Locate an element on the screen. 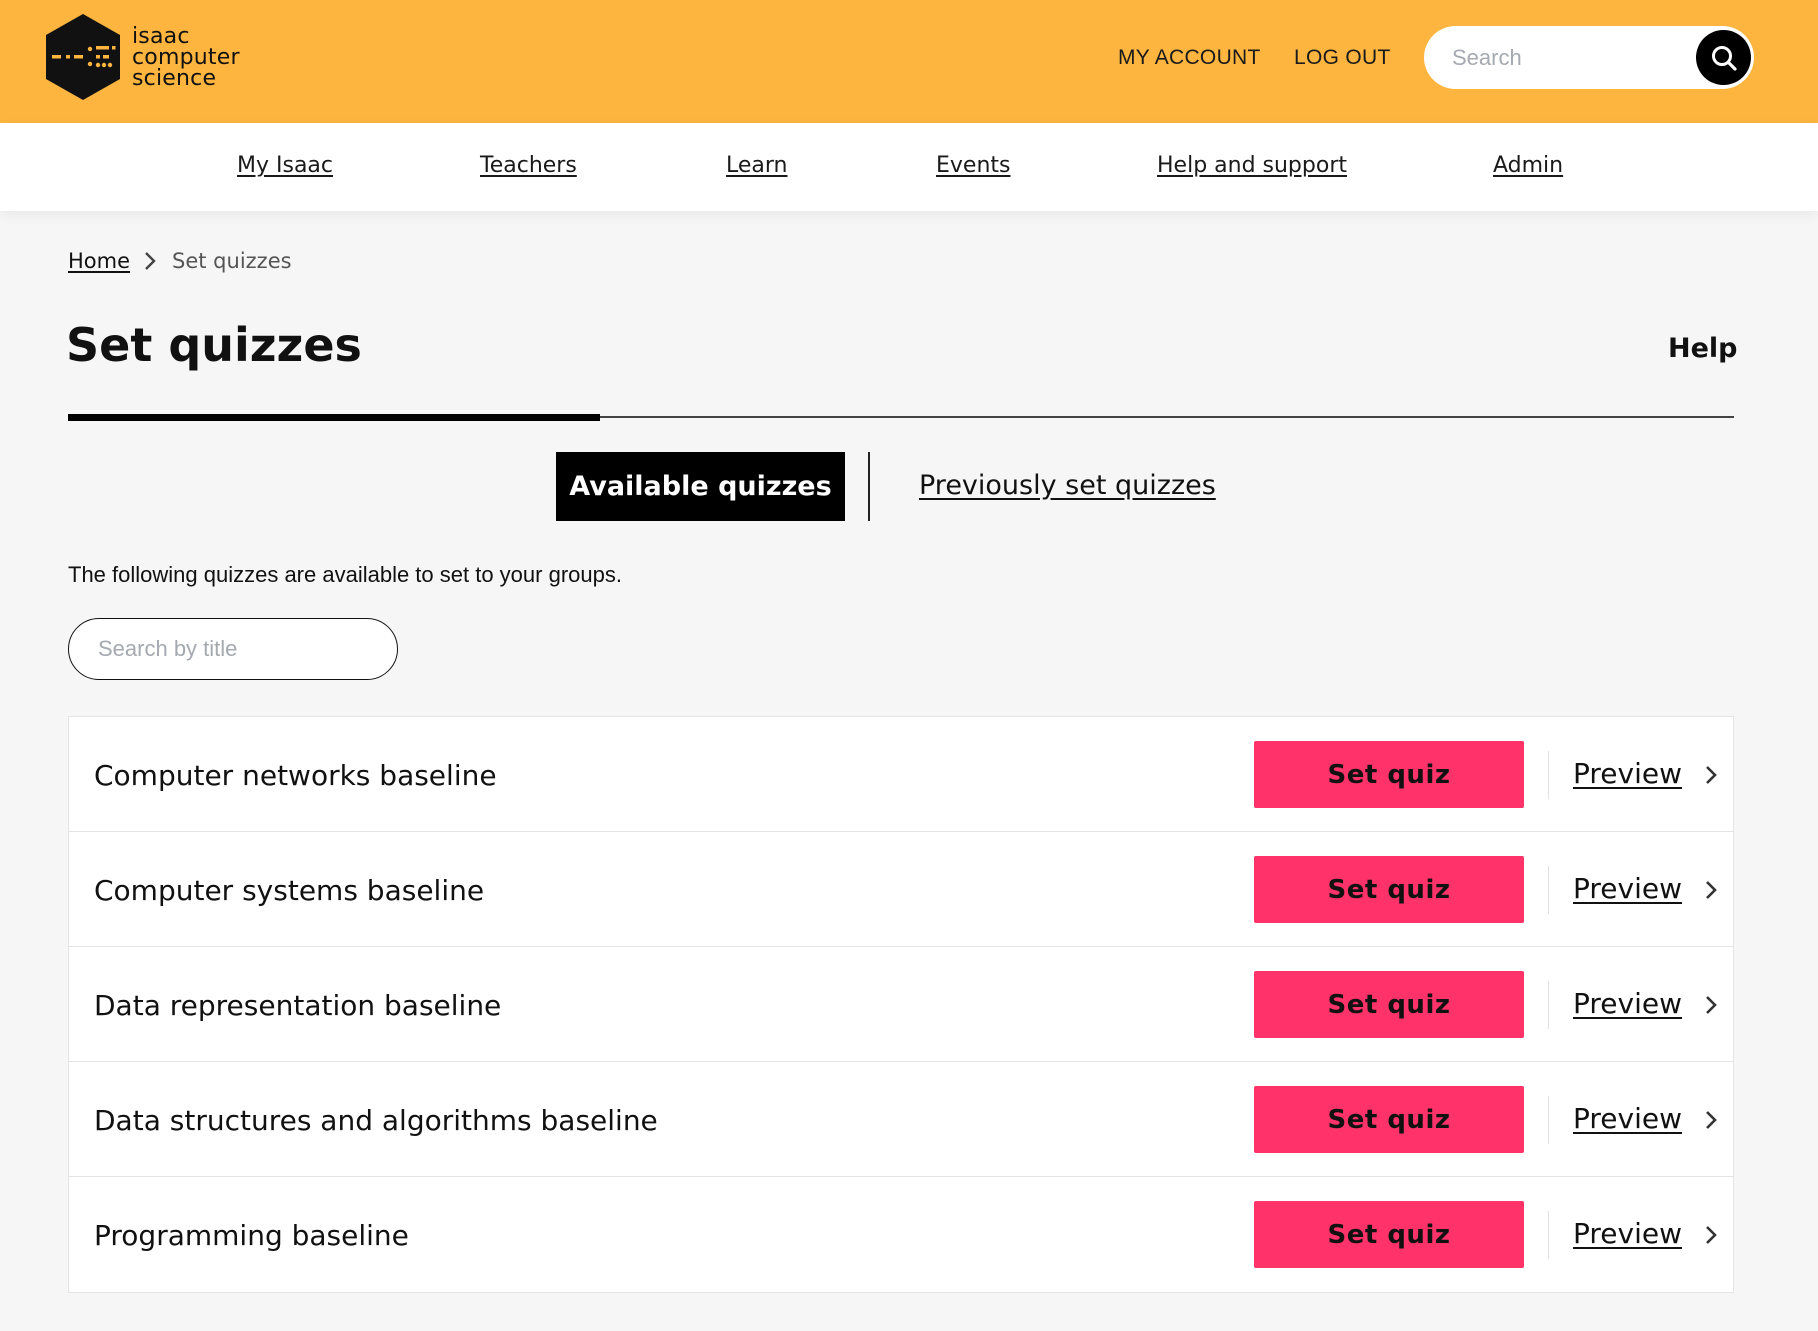  nav-events: Events is located at coordinates (973, 165).